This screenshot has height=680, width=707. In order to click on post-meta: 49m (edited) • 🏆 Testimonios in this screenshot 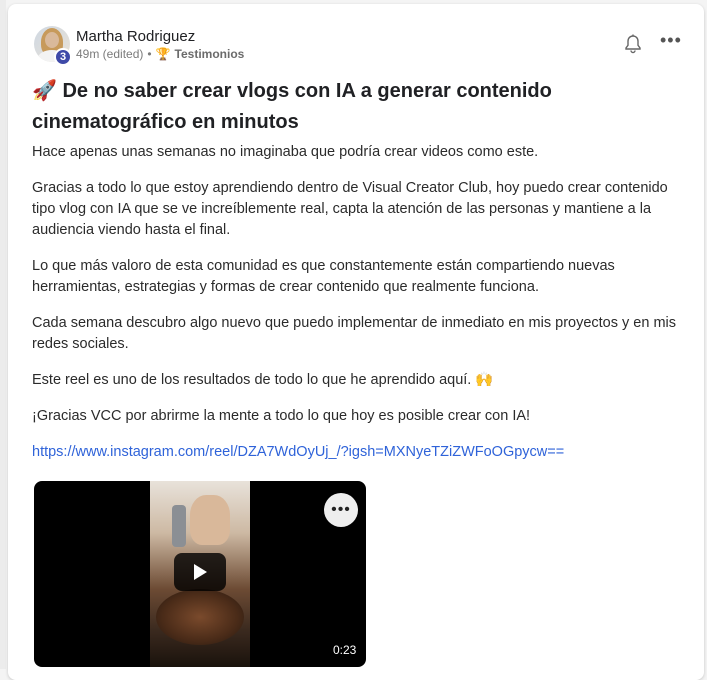, I will do `click(160, 54)`.